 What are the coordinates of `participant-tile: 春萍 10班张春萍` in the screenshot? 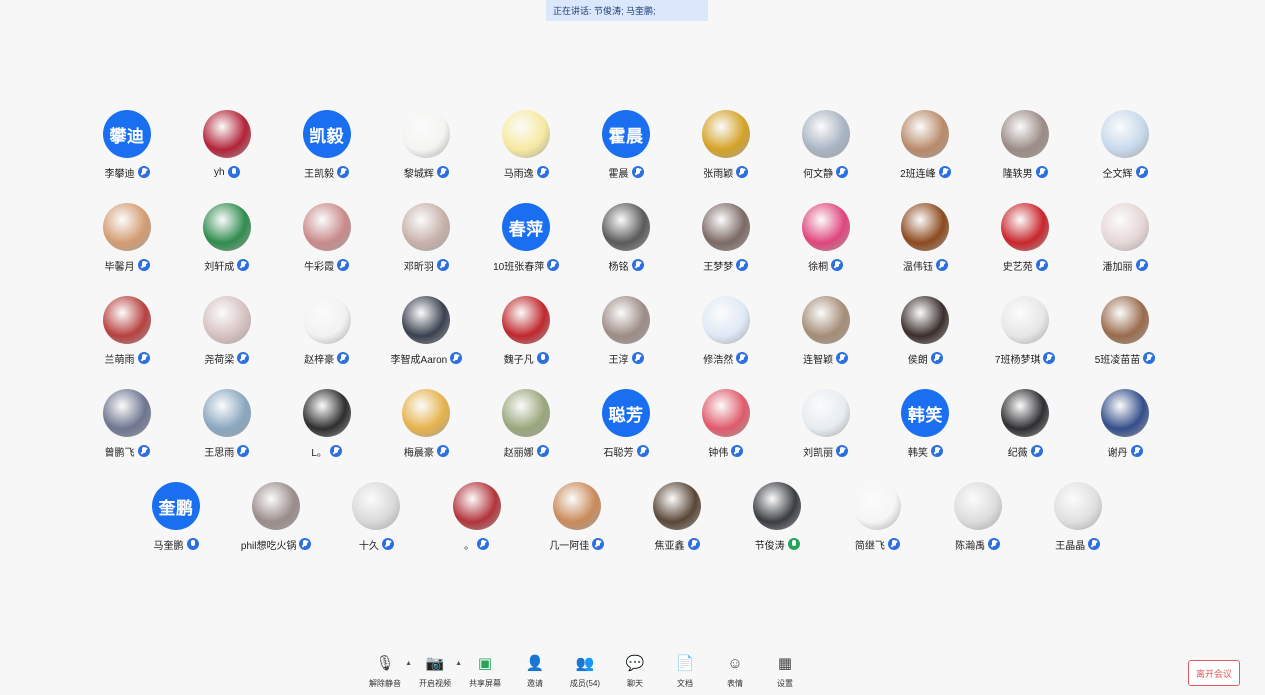 It's located at (526, 243).